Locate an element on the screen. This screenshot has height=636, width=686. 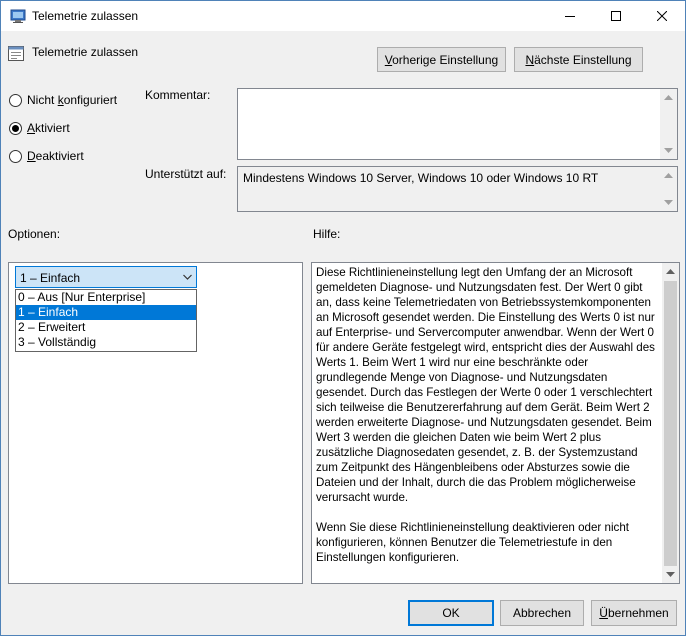
next-setting-label: Nächste Einstellung is located at coordinates (578, 59).